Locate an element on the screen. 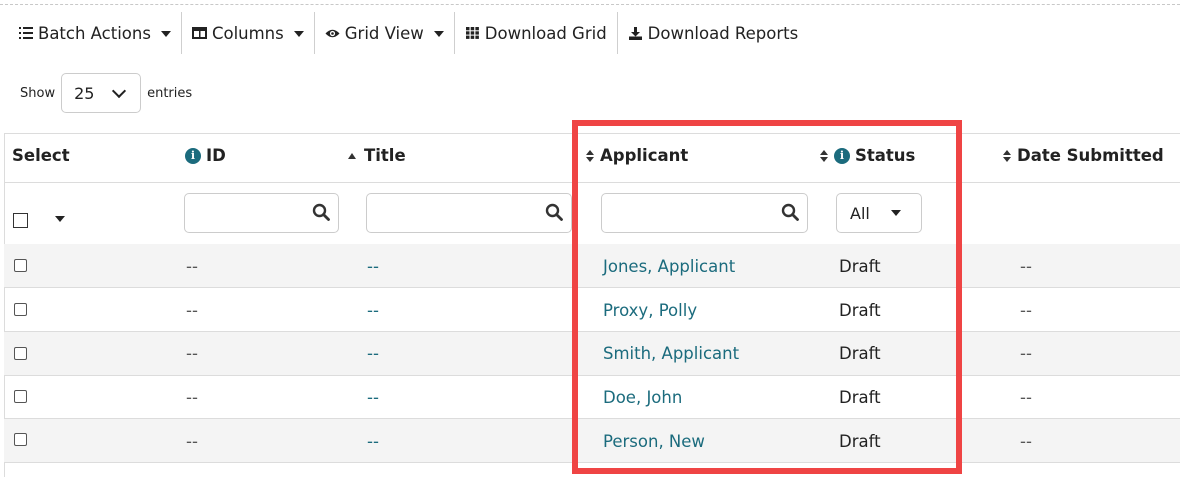 This screenshot has width=1180, height=477. chevron-down-icon is located at coordinates (119, 91).